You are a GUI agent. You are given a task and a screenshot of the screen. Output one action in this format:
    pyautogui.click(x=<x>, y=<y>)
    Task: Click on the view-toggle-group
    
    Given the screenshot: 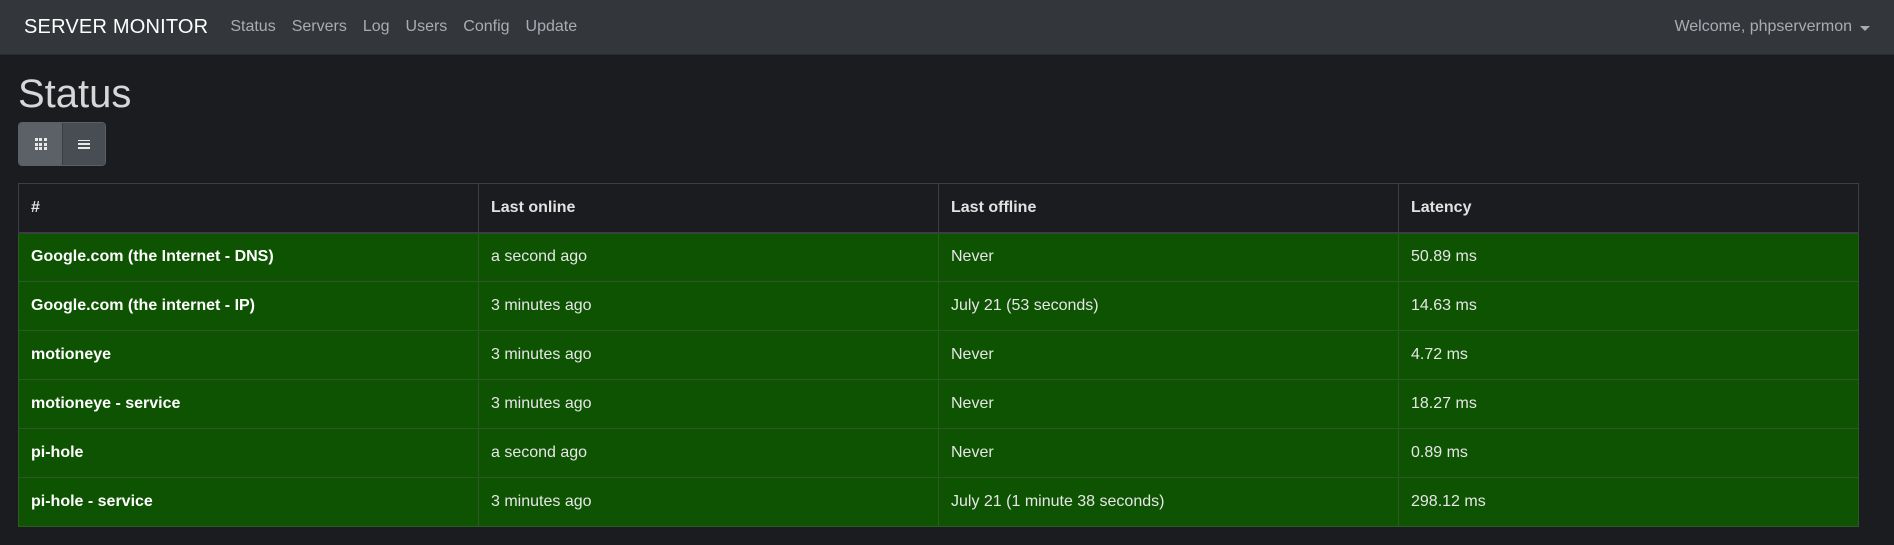 What is the action you would take?
    pyautogui.click(x=62, y=144)
    